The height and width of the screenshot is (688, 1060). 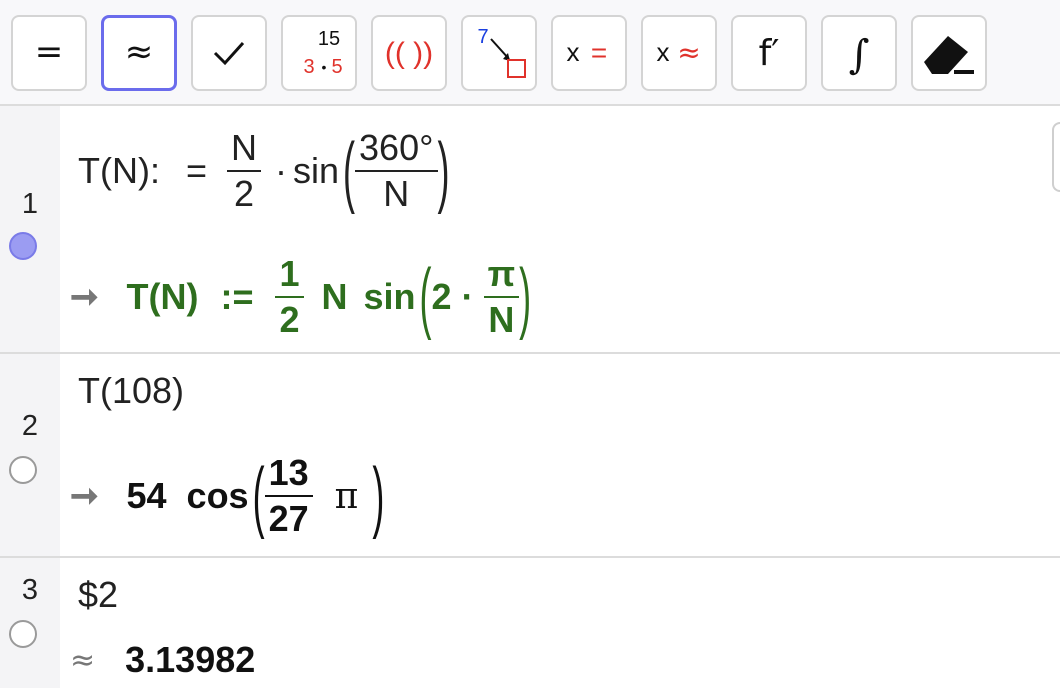 What do you see at coordinates (329, 39) in the screenshot?
I see `svg-text: 15` at bounding box center [329, 39].